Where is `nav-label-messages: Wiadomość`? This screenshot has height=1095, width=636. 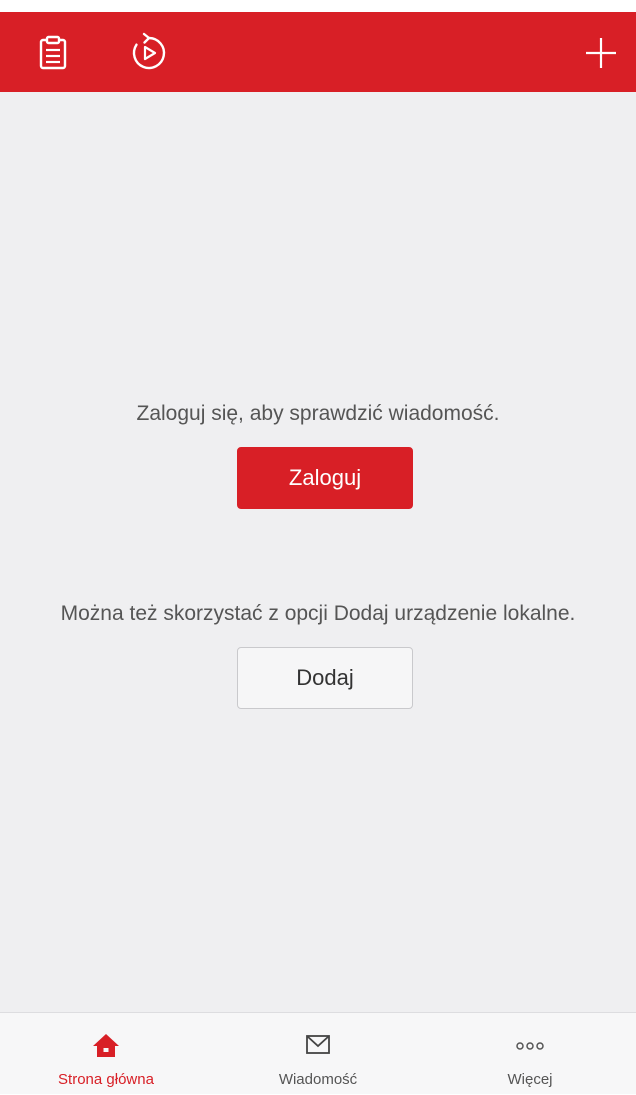 nav-label-messages: Wiadomość is located at coordinates (318, 1079).